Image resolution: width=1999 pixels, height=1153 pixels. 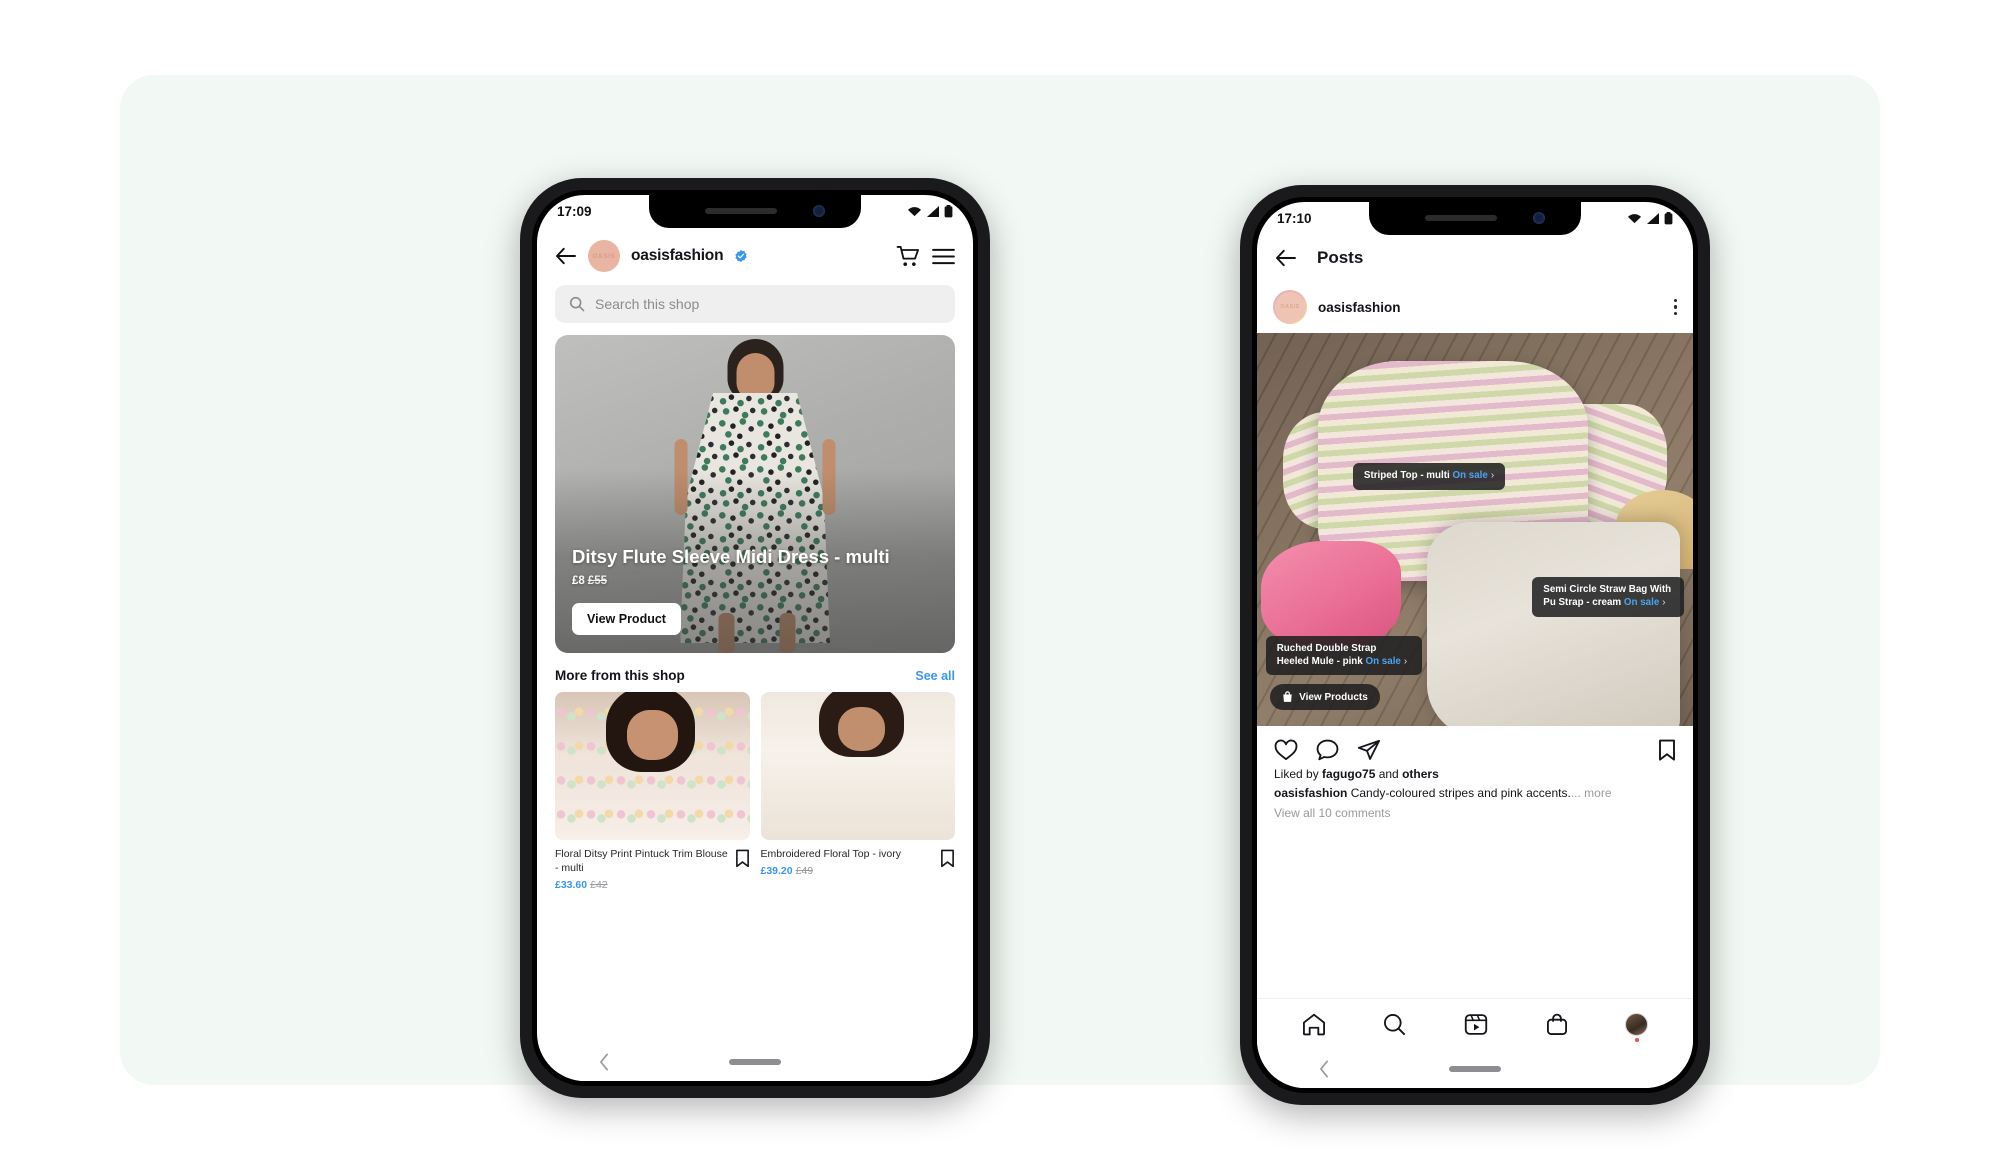 I want to click on status-time: 17:09, so click(x=574, y=211).